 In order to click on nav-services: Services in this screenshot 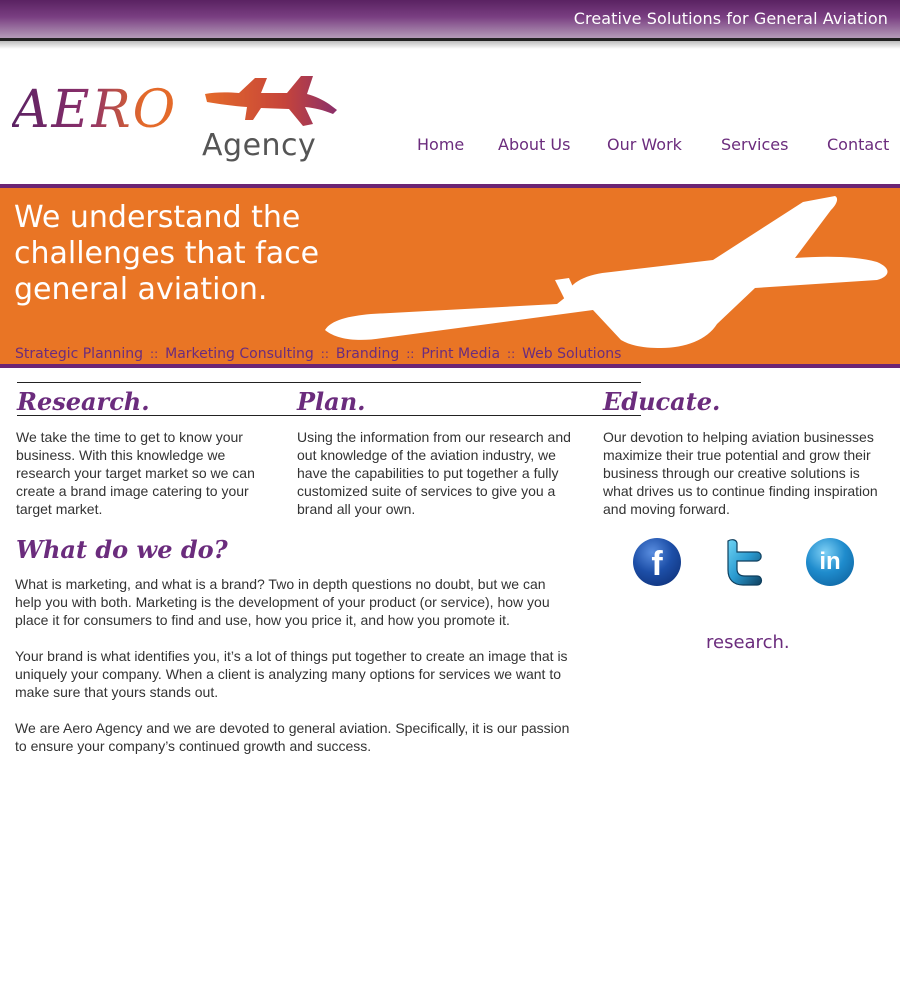, I will do `click(754, 144)`.